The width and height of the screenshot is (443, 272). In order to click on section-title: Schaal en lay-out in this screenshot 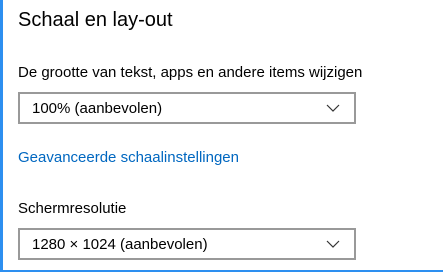, I will do `click(95, 20)`.